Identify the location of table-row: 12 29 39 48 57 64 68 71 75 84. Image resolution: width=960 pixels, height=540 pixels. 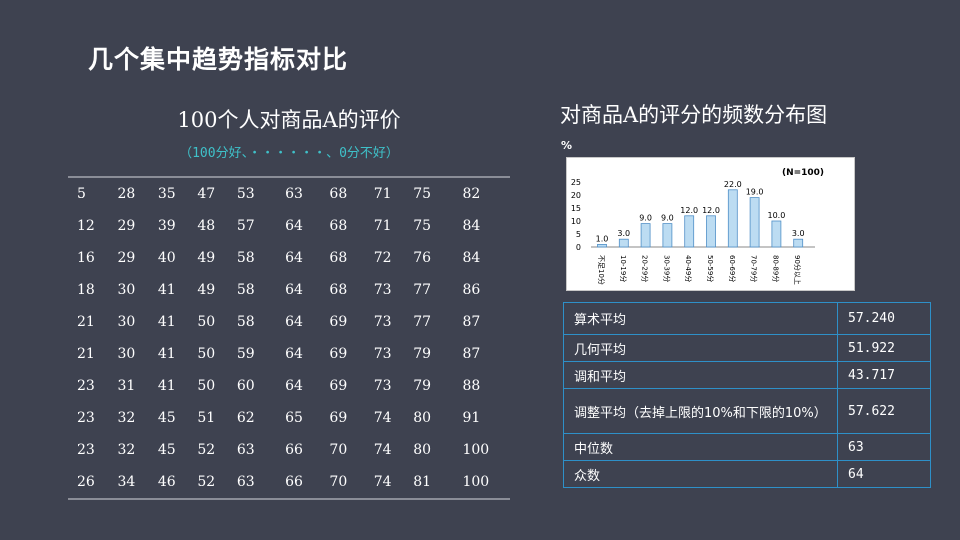
(289, 226).